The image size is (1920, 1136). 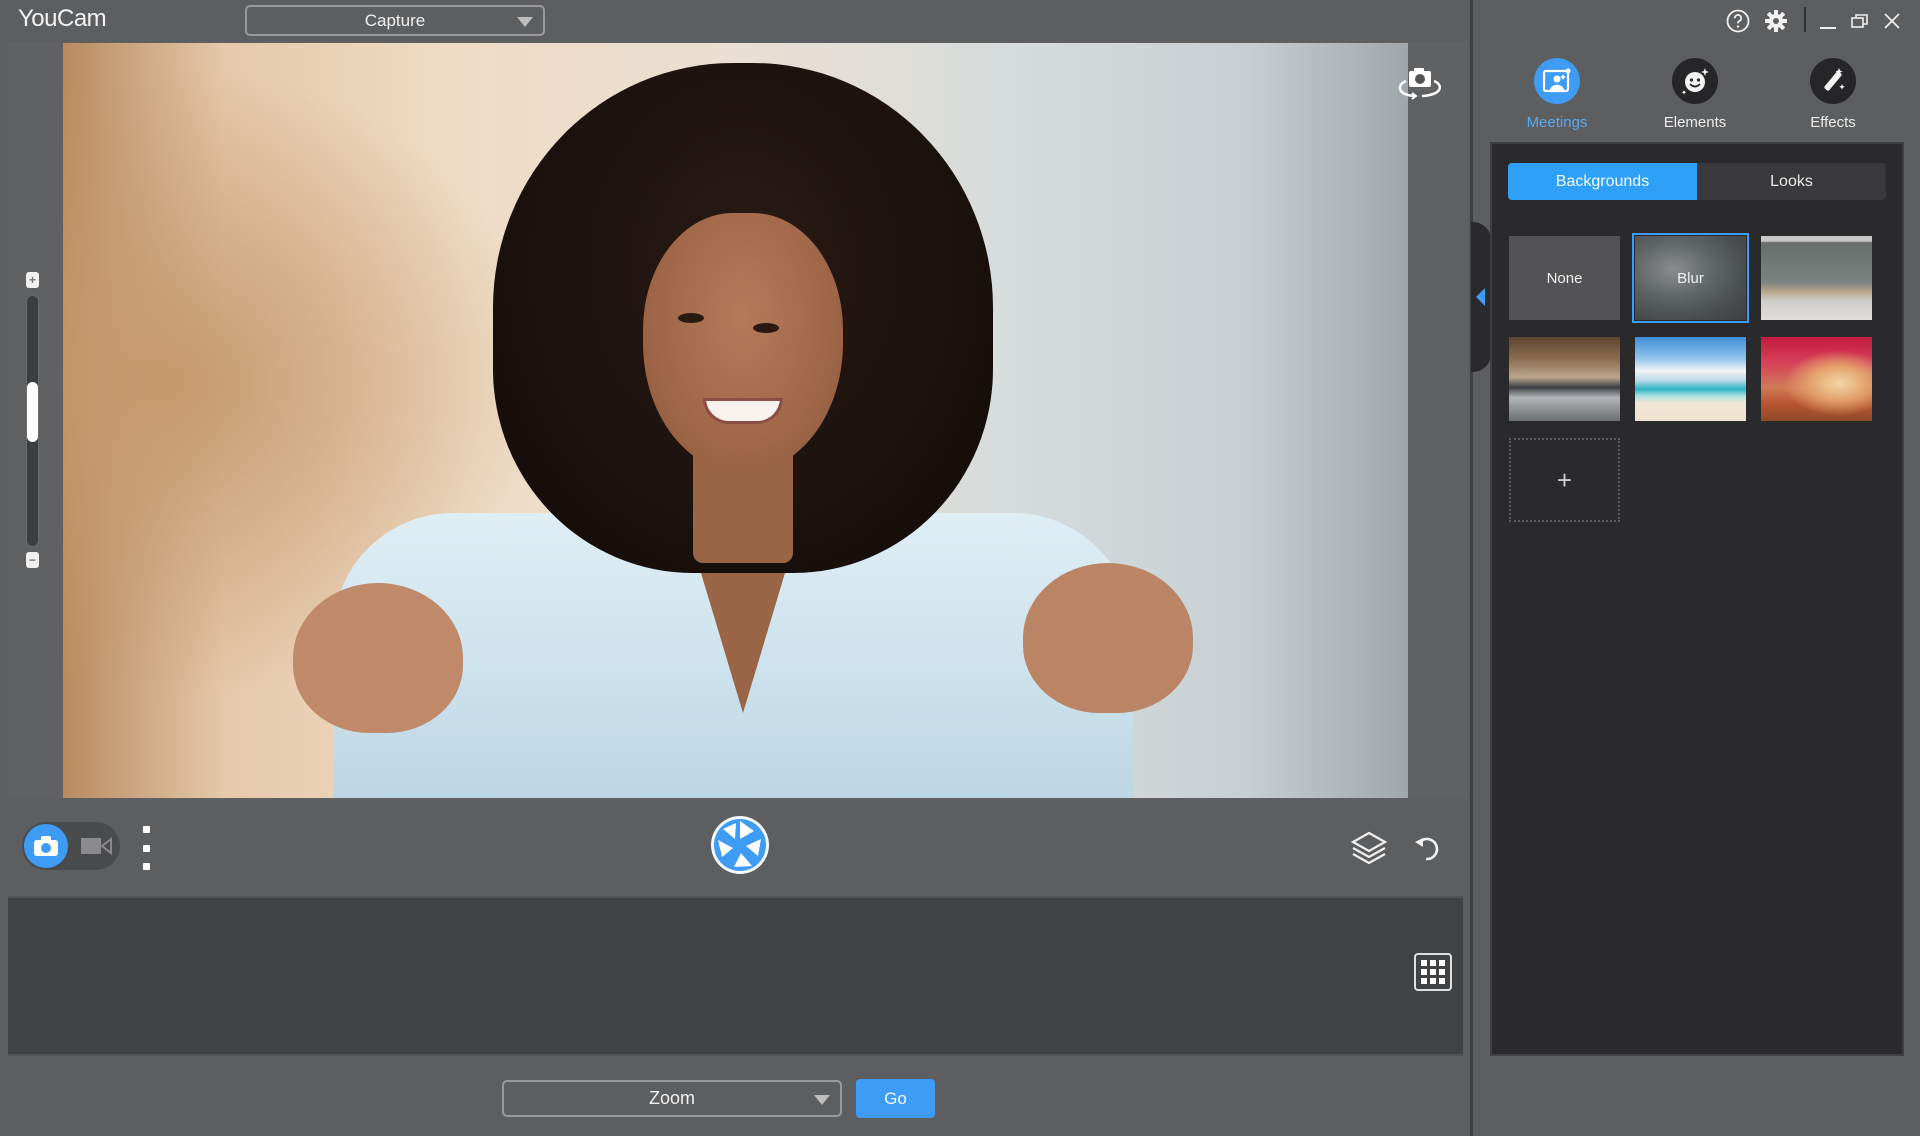 I want to click on camera-switch-icon, so click(x=1420, y=85).